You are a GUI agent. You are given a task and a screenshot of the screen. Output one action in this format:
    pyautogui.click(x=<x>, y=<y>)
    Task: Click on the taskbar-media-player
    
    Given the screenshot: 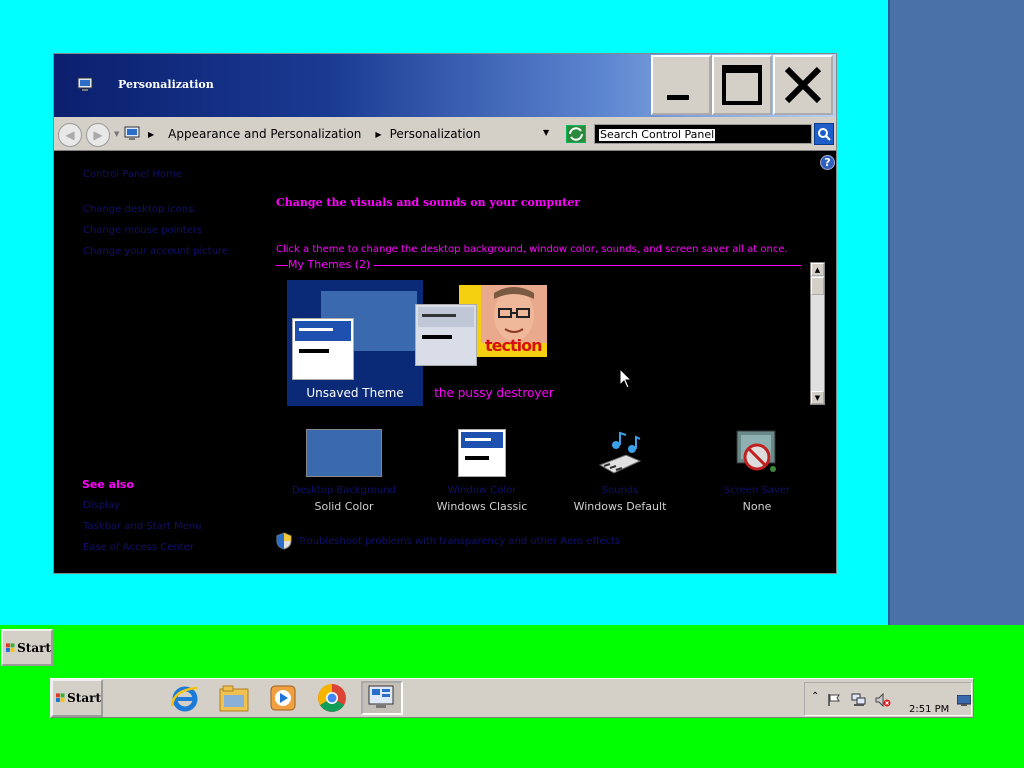 What is the action you would take?
    pyautogui.click(x=283, y=698)
    